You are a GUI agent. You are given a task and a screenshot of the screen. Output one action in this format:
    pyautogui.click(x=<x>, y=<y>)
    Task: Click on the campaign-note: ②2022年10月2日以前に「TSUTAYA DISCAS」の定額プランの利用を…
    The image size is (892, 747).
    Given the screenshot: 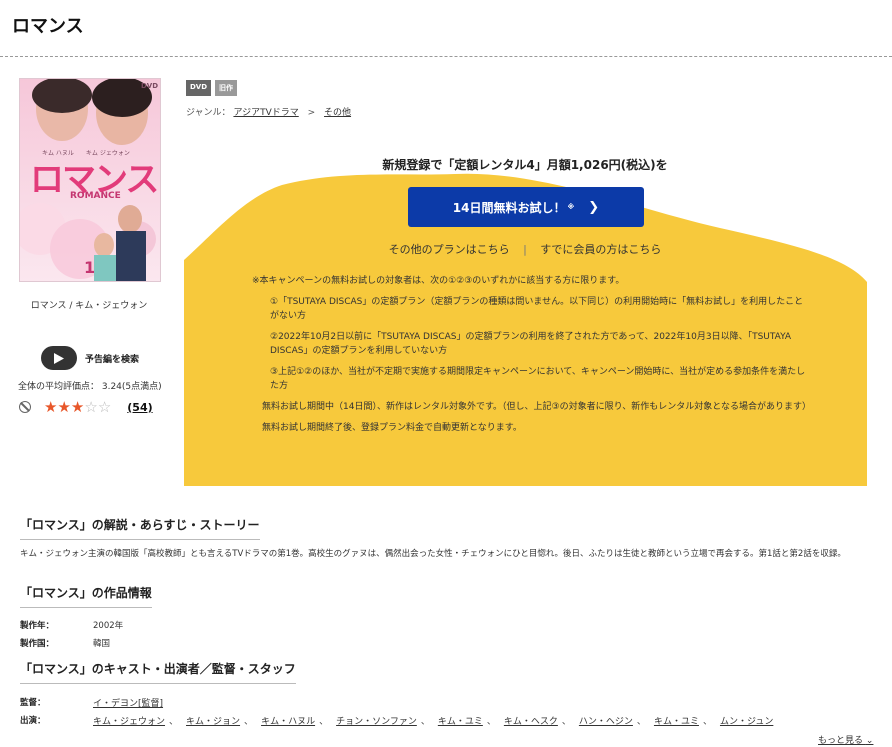 What is the action you would take?
    pyautogui.click(x=531, y=344)
    